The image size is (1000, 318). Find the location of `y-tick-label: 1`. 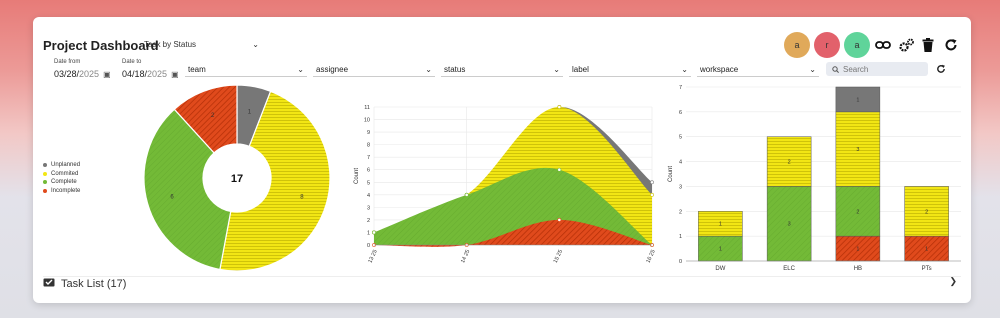

y-tick-label: 1 is located at coordinates (368, 233).